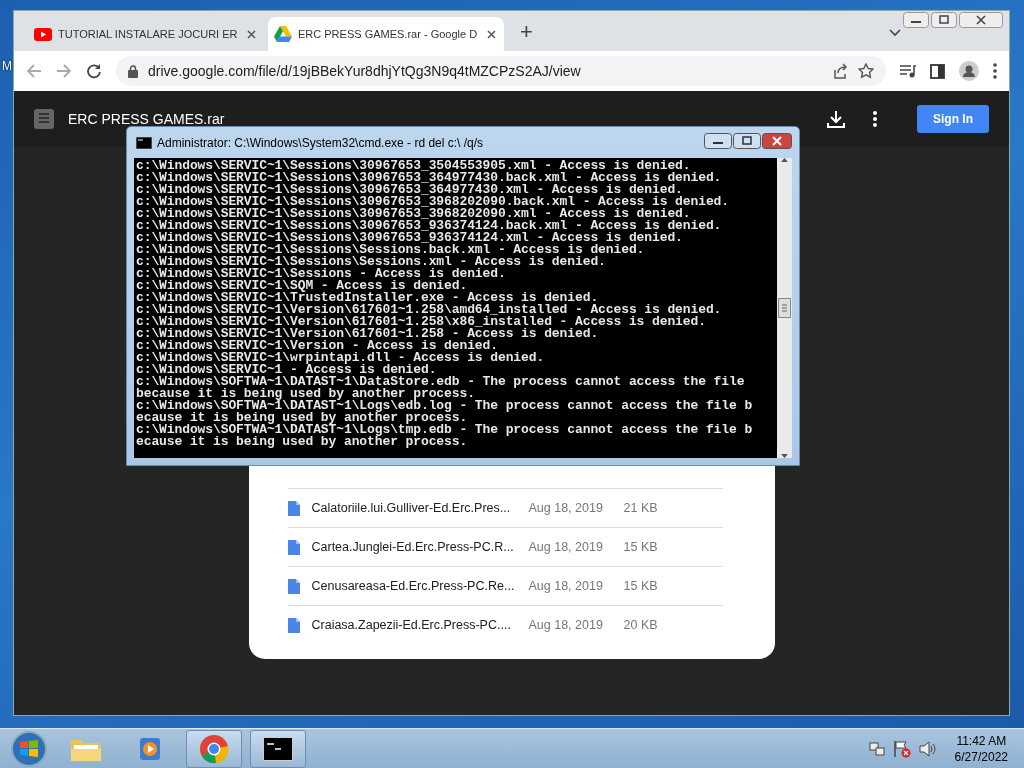 This screenshot has width=1024, height=768. Describe the element at coordinates (433, 202) in the screenshot. I see `console-line: c:\Windows\SERVIC~1\Sessions\30967653_3968202090.back.xml - Access is denied.` at that location.